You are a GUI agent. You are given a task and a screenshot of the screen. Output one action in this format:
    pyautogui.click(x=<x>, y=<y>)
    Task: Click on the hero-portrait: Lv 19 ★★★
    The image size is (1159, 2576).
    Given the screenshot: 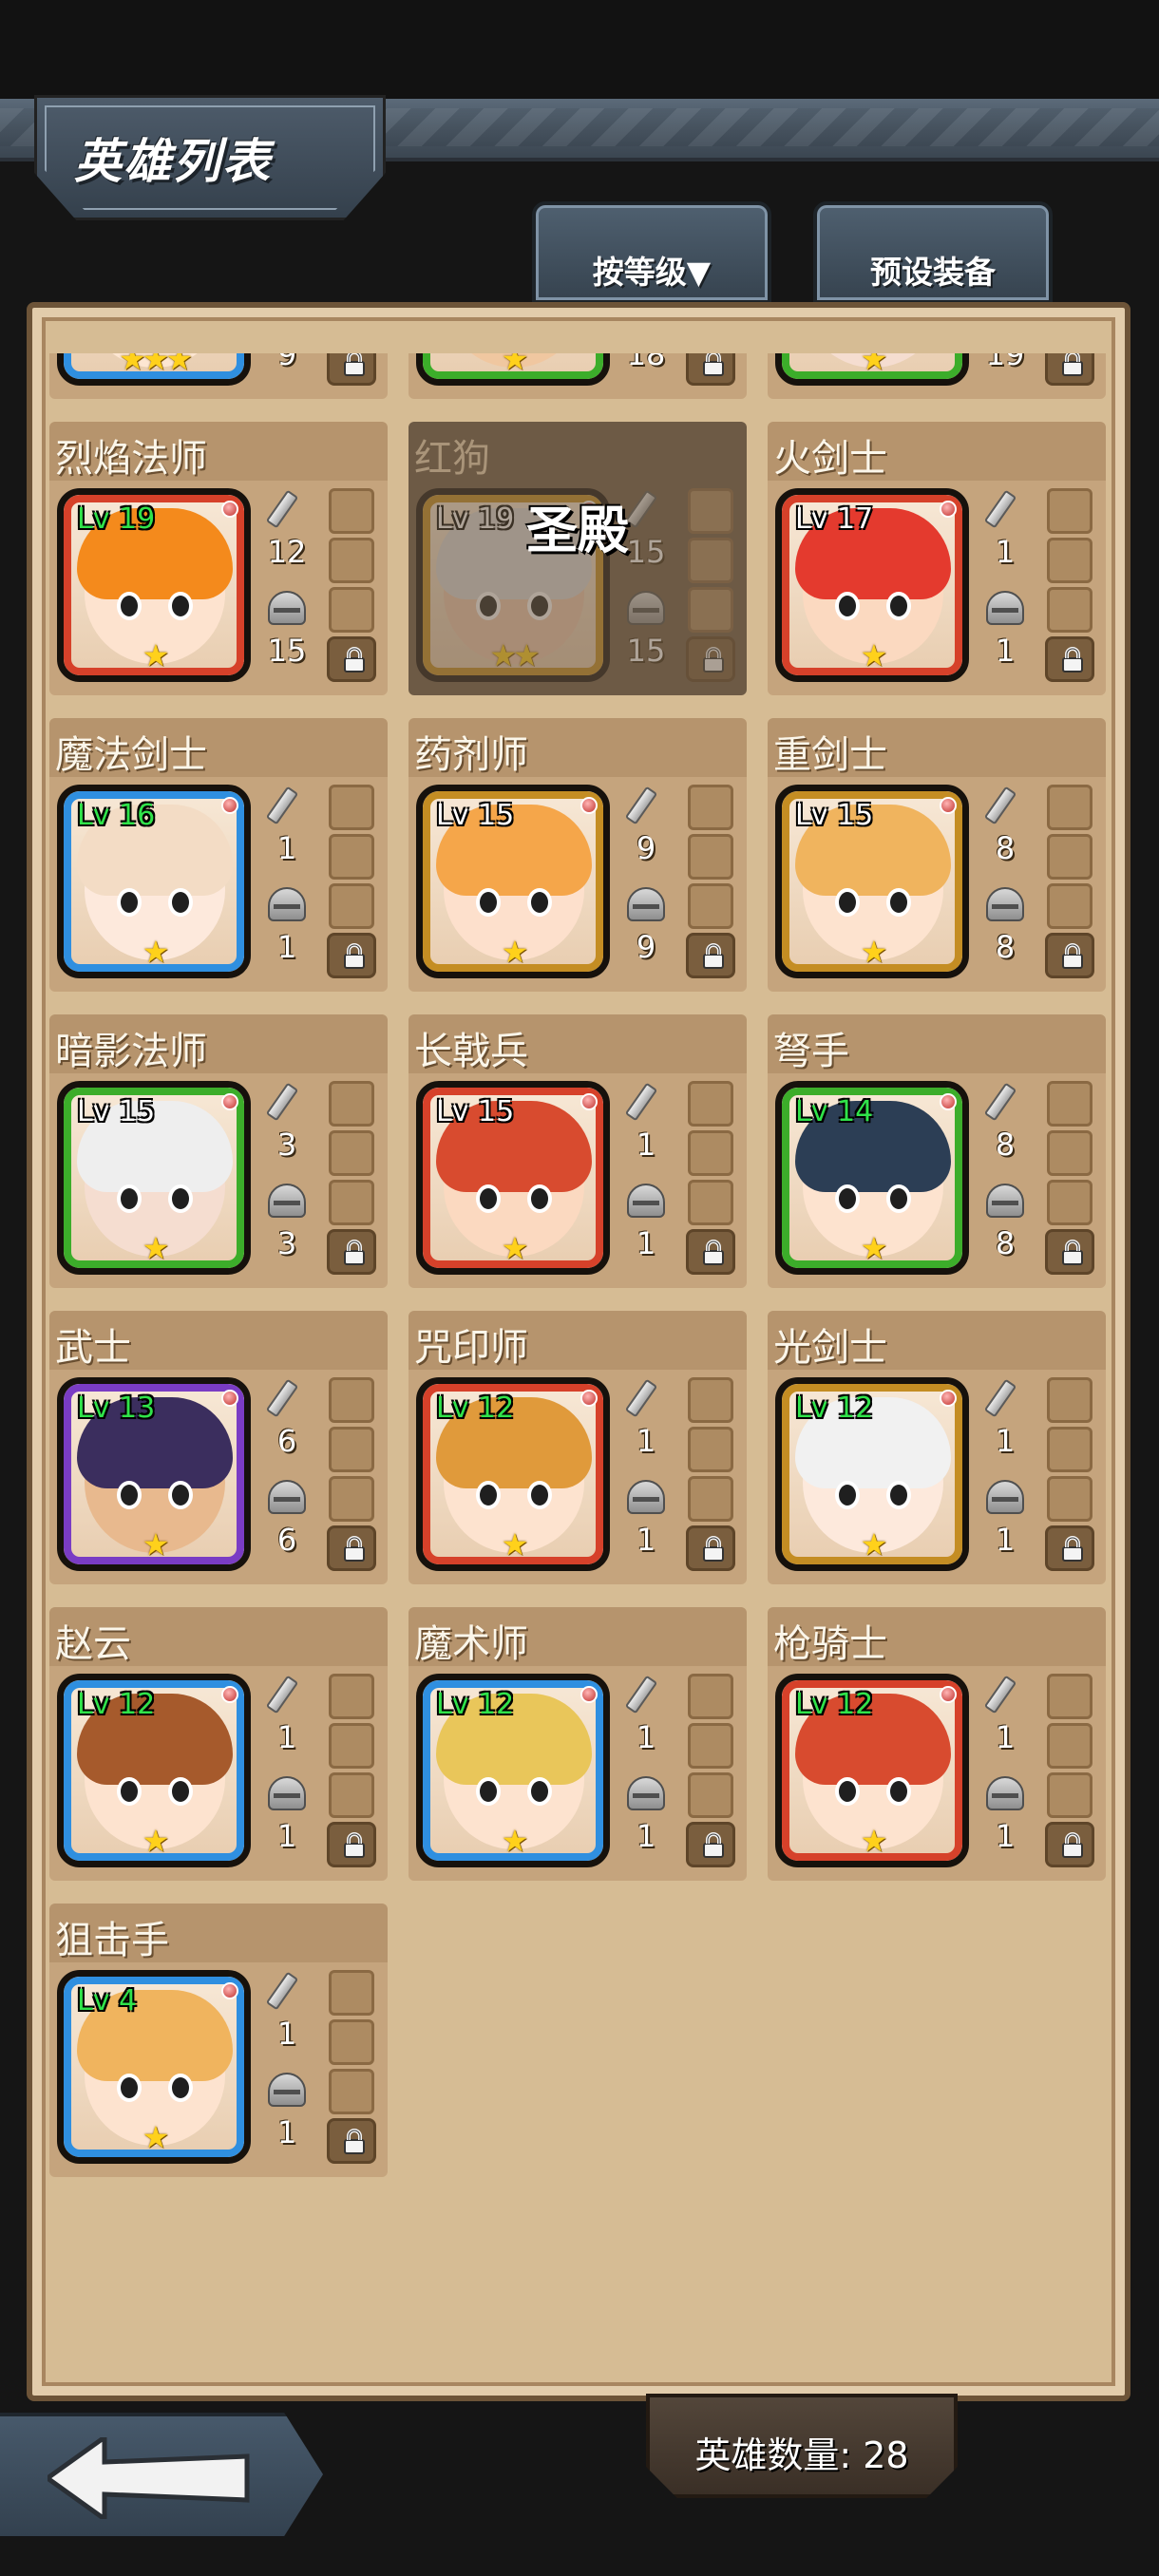 What is the action you would take?
    pyautogui.click(x=154, y=369)
    